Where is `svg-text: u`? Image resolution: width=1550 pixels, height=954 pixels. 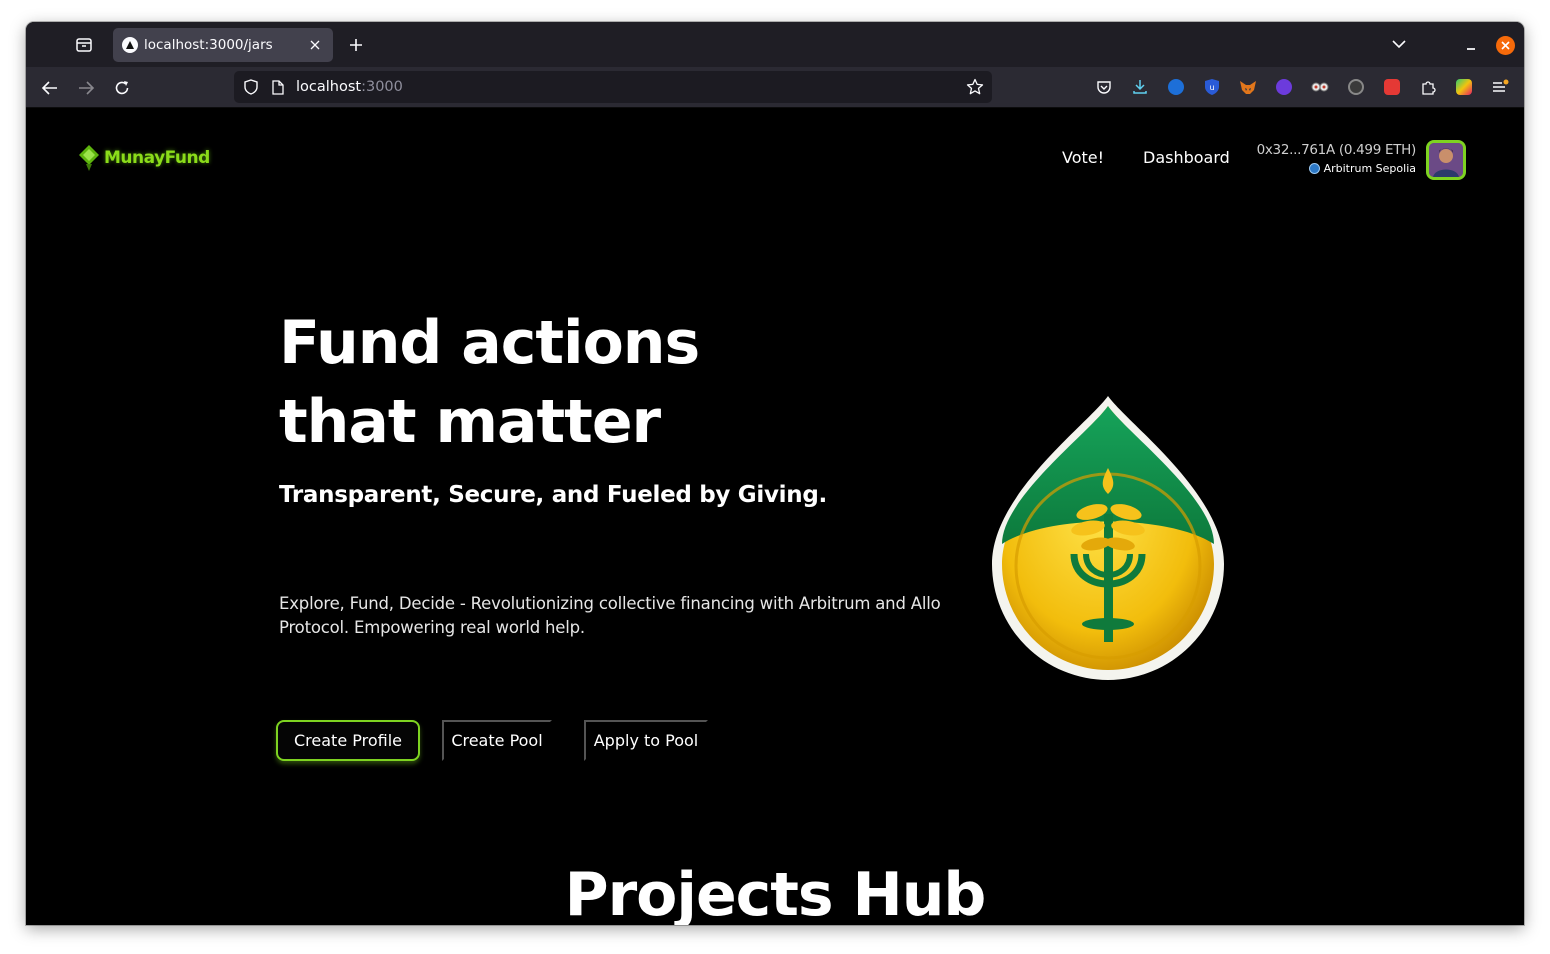
svg-text: u is located at coordinates (1211, 87).